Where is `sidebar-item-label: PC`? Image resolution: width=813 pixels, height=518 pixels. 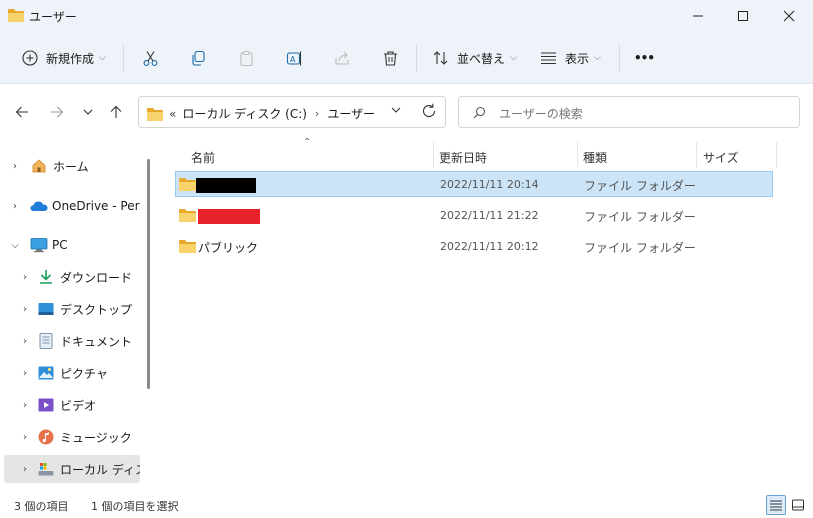 sidebar-item-label: PC is located at coordinates (60, 245).